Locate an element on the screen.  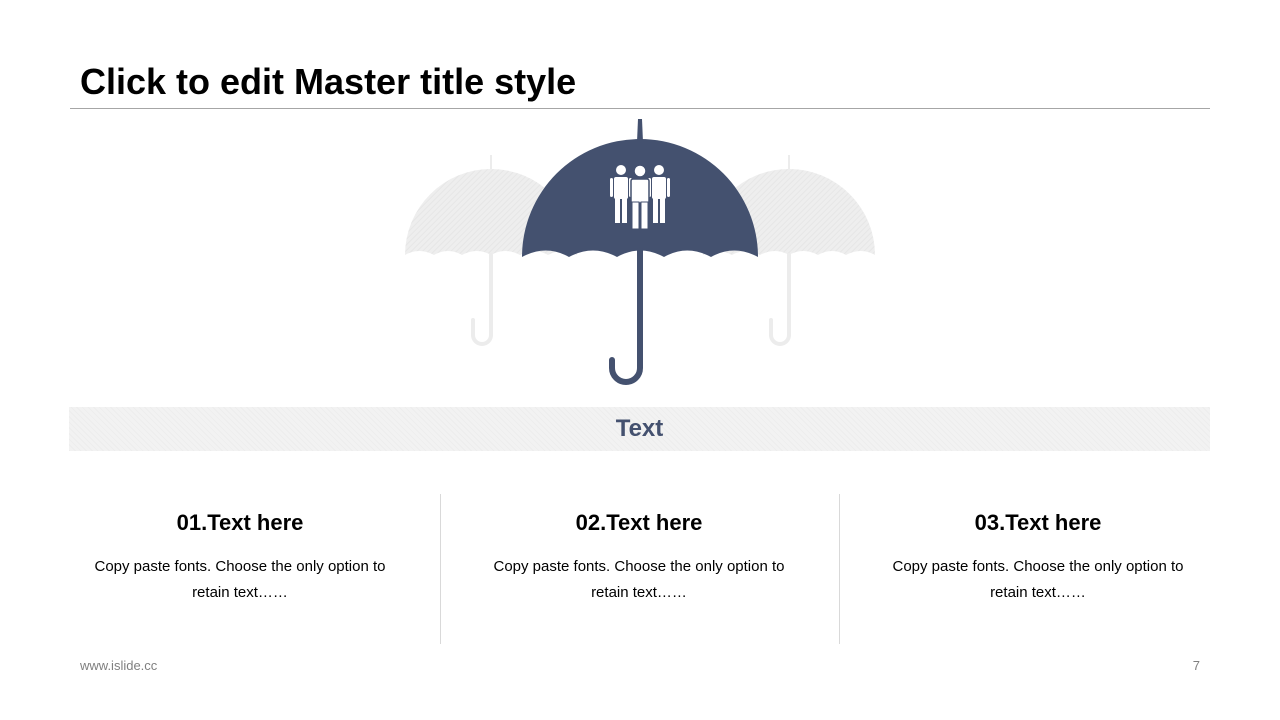
footer-url: www.islide.cc is located at coordinates (119, 665).